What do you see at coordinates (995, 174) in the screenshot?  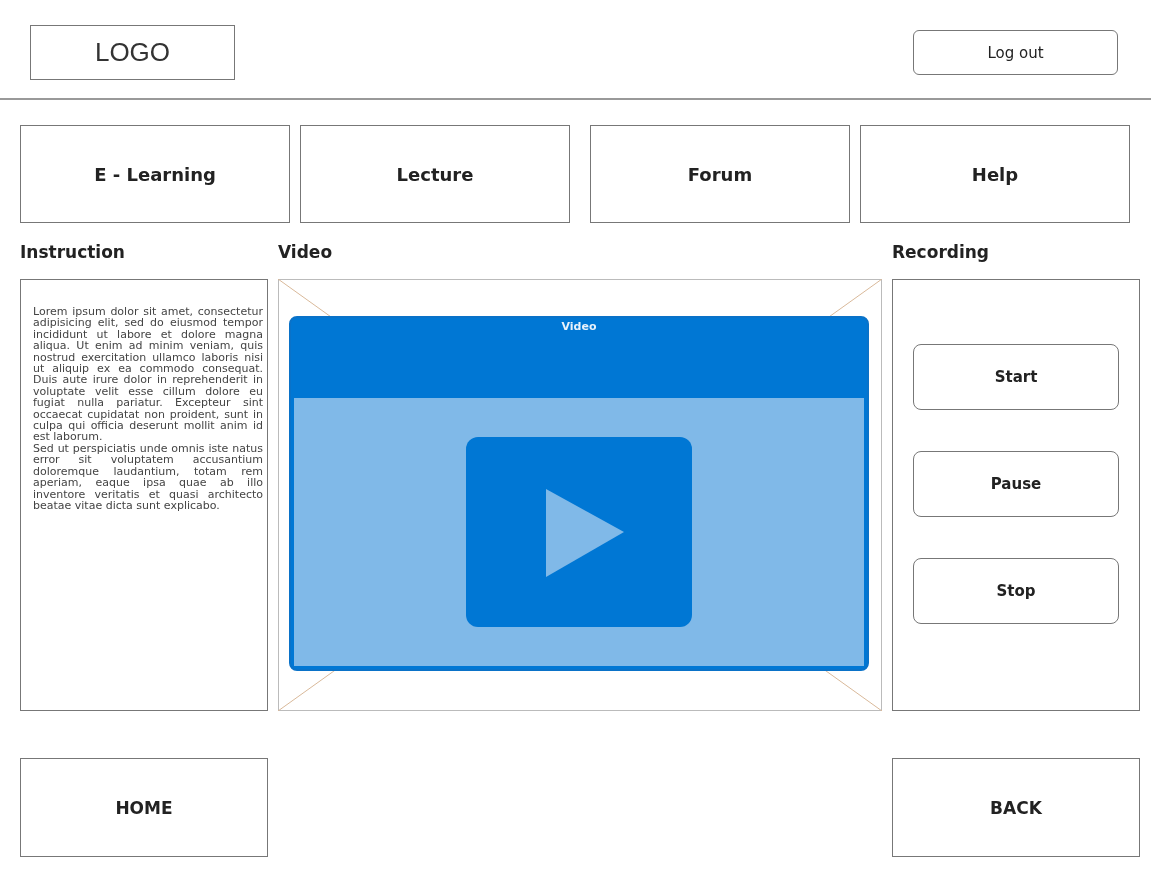 I see `nav-tab: Help` at bounding box center [995, 174].